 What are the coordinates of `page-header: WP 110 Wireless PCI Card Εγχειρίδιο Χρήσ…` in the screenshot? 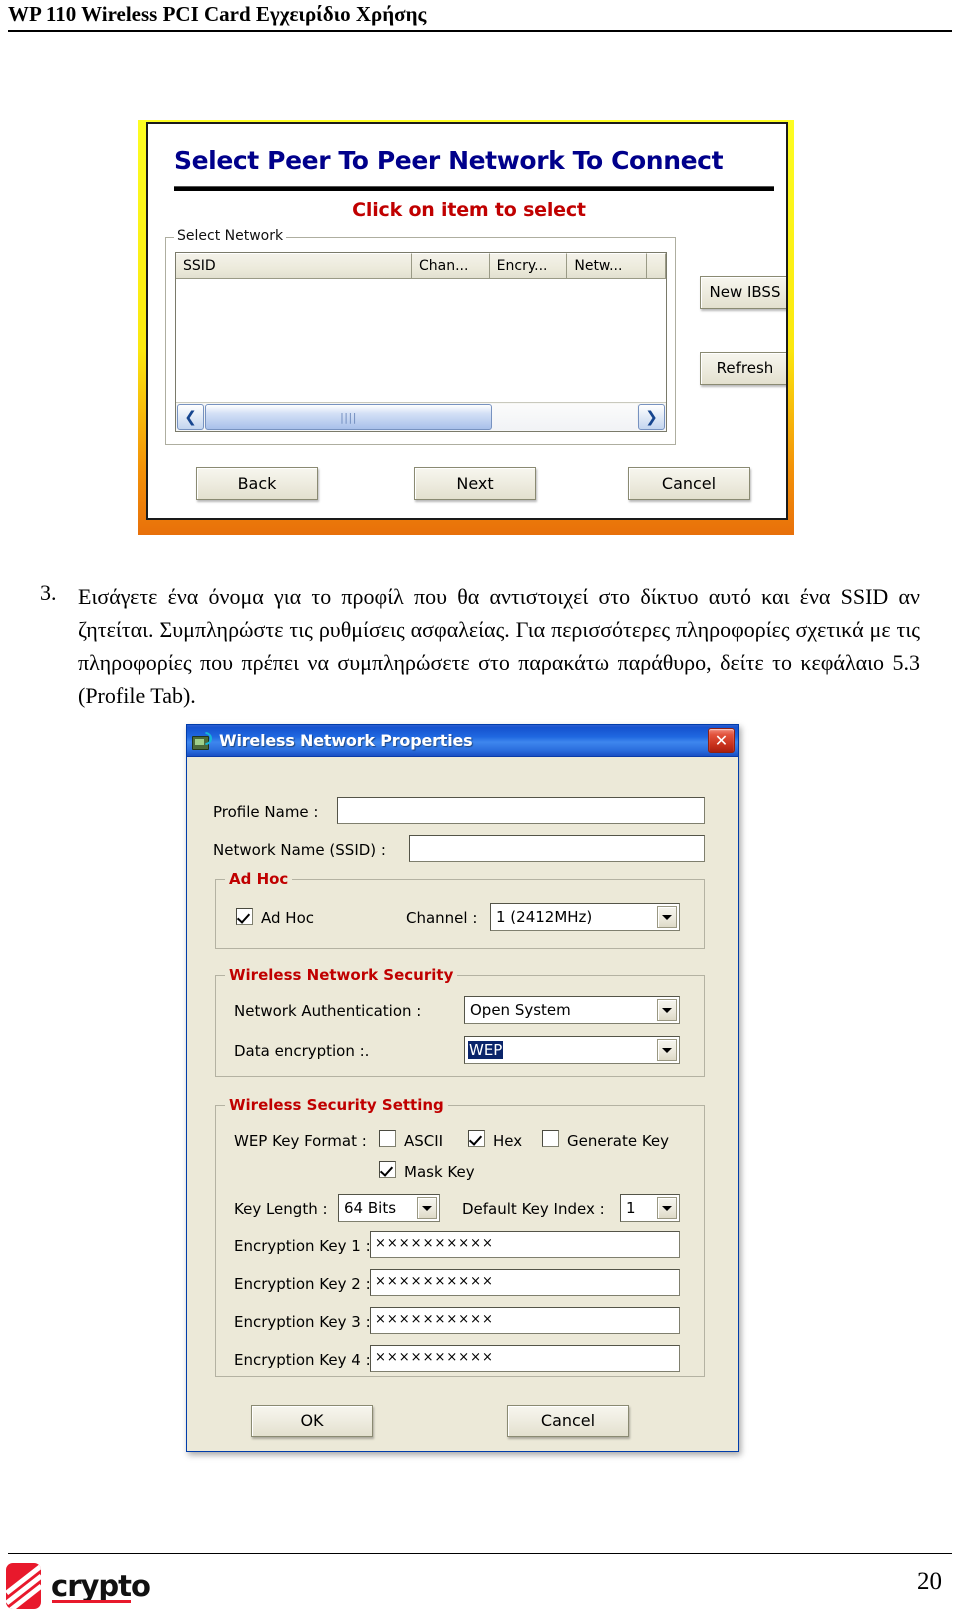 It's located at (480, 17).